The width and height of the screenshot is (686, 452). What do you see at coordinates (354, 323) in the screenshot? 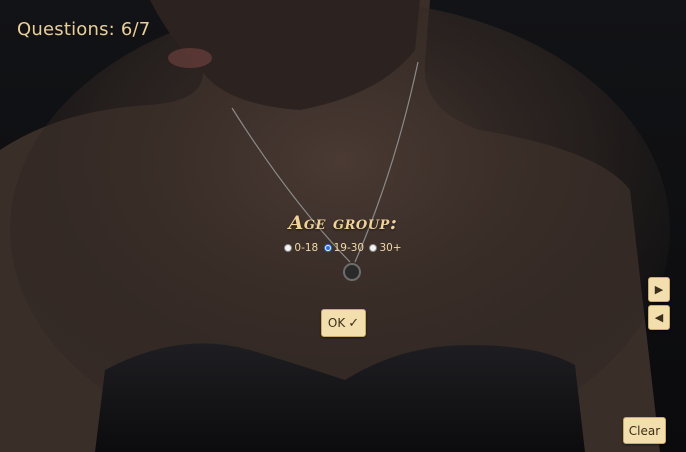
I see `check-icon: ✓` at bounding box center [354, 323].